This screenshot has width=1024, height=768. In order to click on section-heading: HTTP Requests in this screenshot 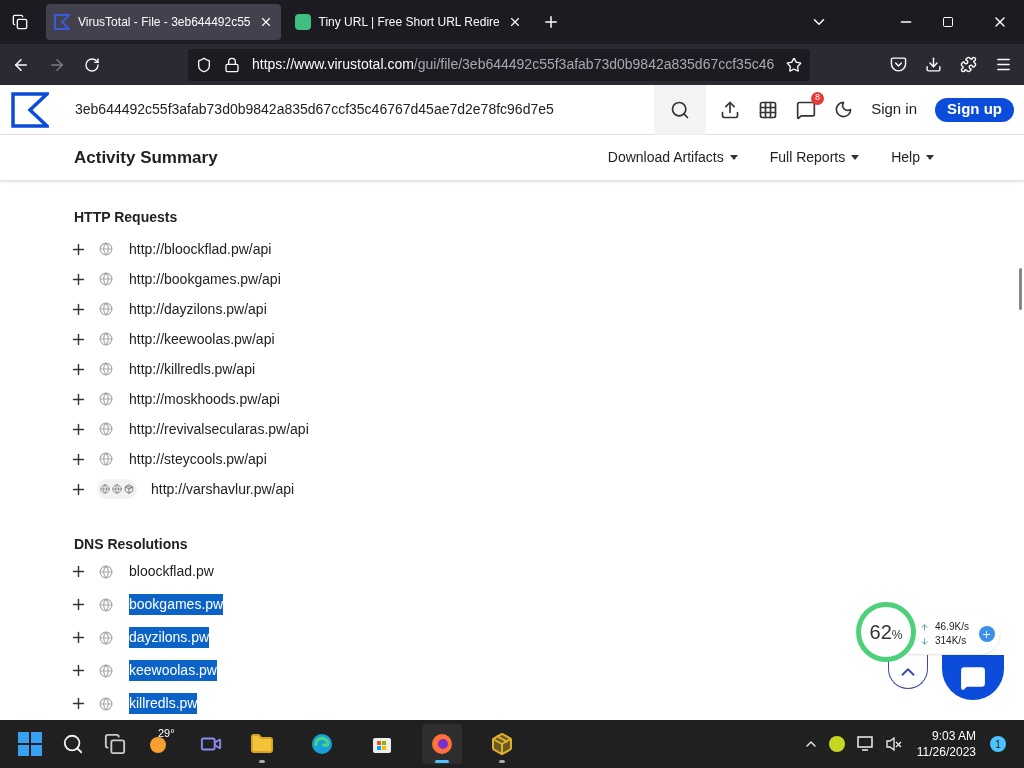, I will do `click(126, 217)`.